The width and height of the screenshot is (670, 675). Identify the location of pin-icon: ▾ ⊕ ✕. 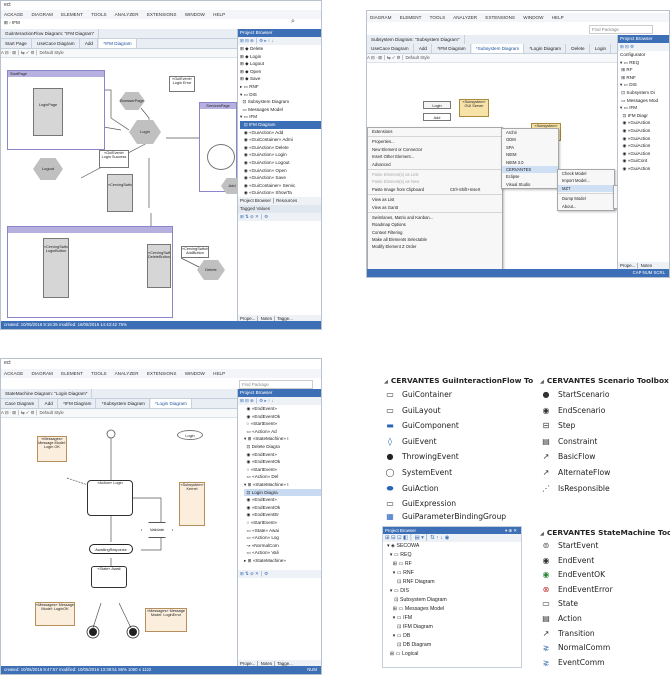
(511, 530).